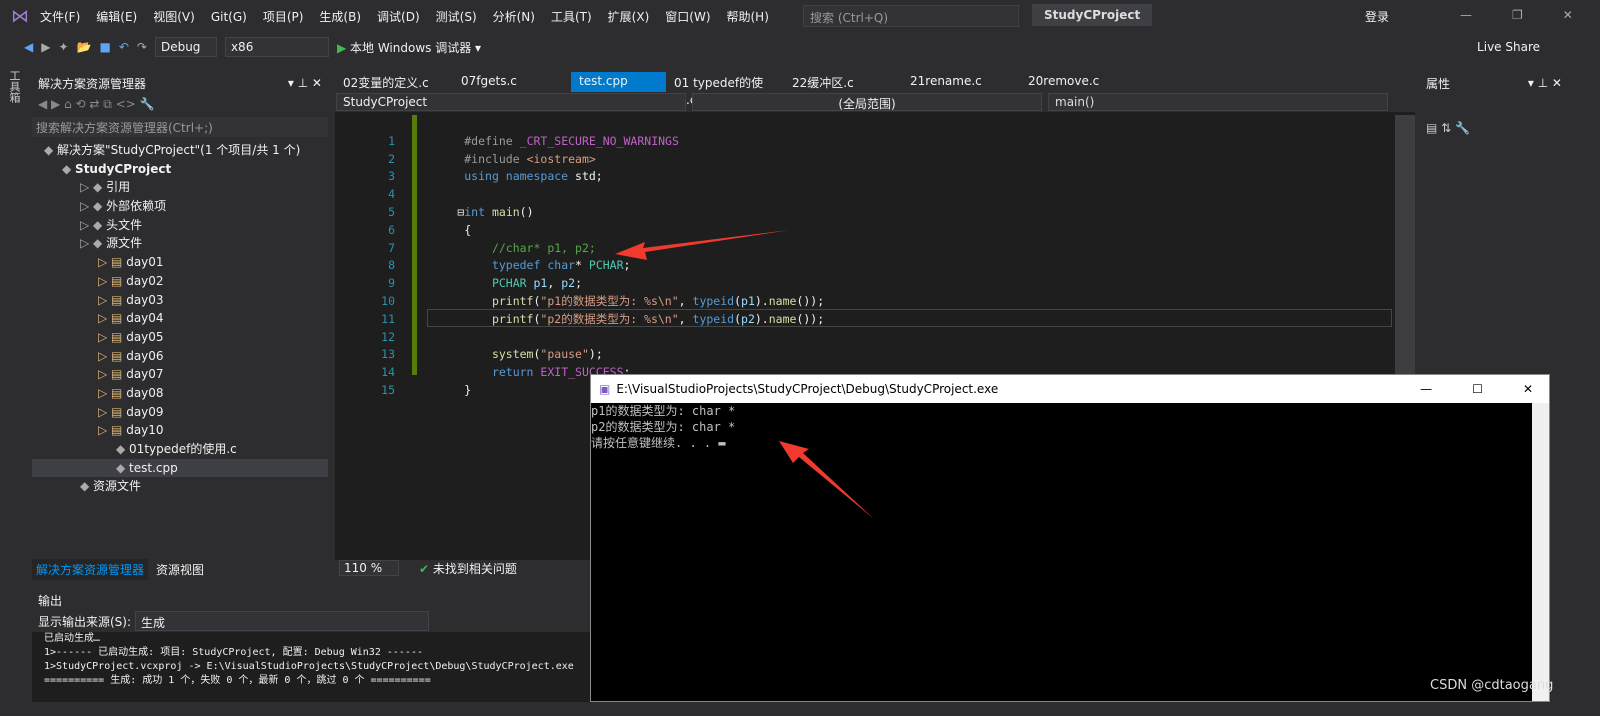 The width and height of the screenshot is (1600, 716). Describe the element at coordinates (180, 468) in the screenshot. I see `tree-item: ◆ test.cpp` at that location.